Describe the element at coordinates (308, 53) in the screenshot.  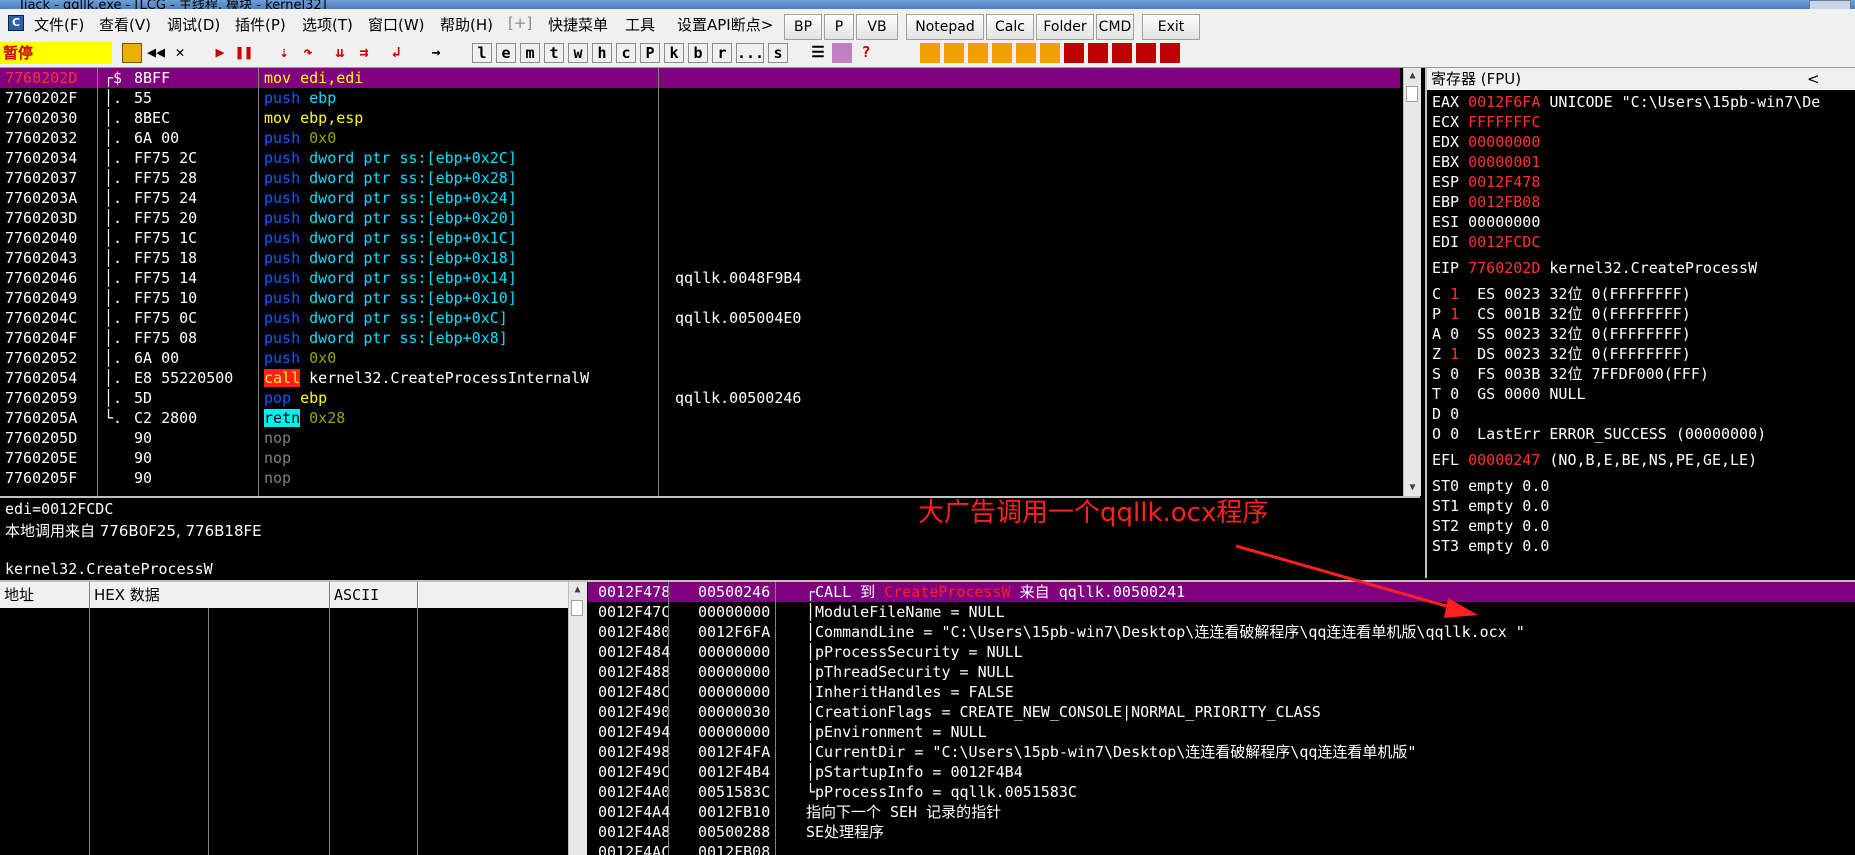
I see `step-over-icon: ↷` at that location.